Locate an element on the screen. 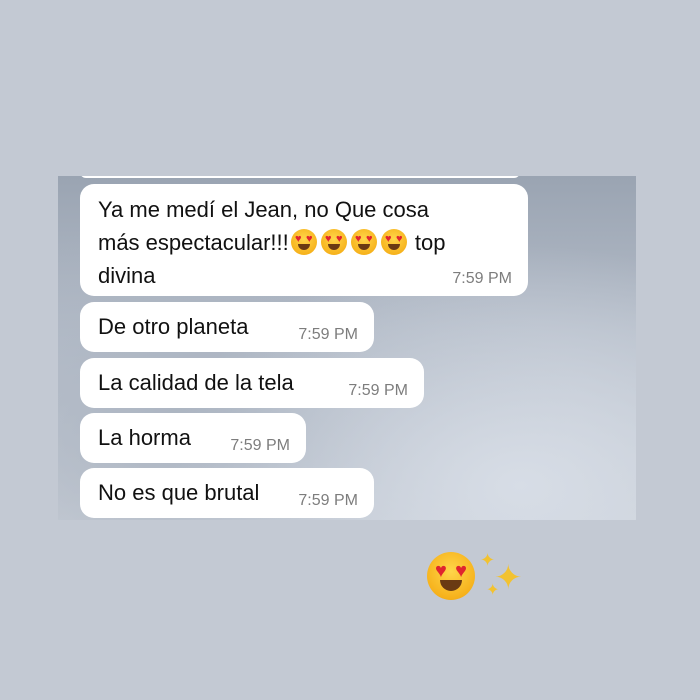 This screenshot has width=700, height=700. message-bubble: No es que brutal 7:59 PM is located at coordinates (227, 493).